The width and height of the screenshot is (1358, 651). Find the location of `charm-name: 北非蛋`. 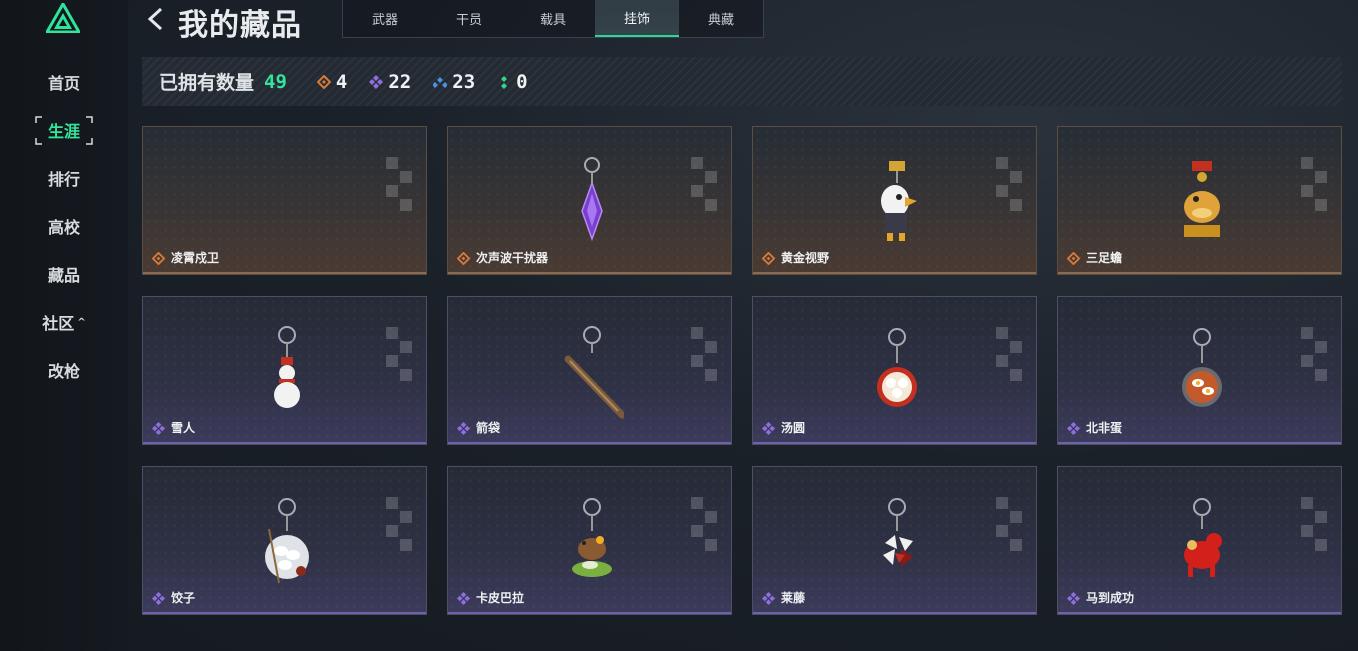

charm-name: 北非蛋 is located at coordinates (1104, 428).